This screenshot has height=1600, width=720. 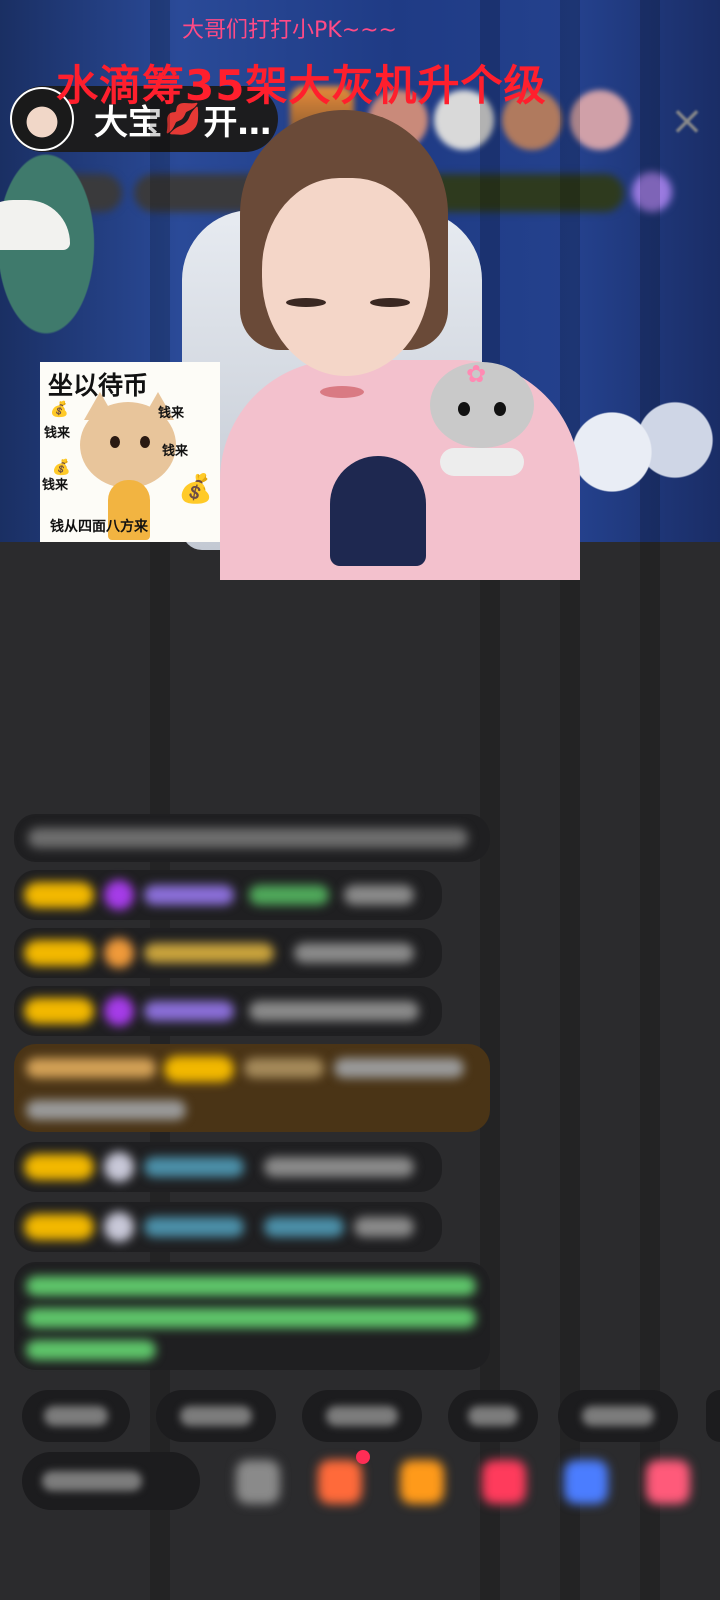 What do you see at coordinates (171, 413) in the screenshot?
I see `money-label-2: 钱来` at bounding box center [171, 413].